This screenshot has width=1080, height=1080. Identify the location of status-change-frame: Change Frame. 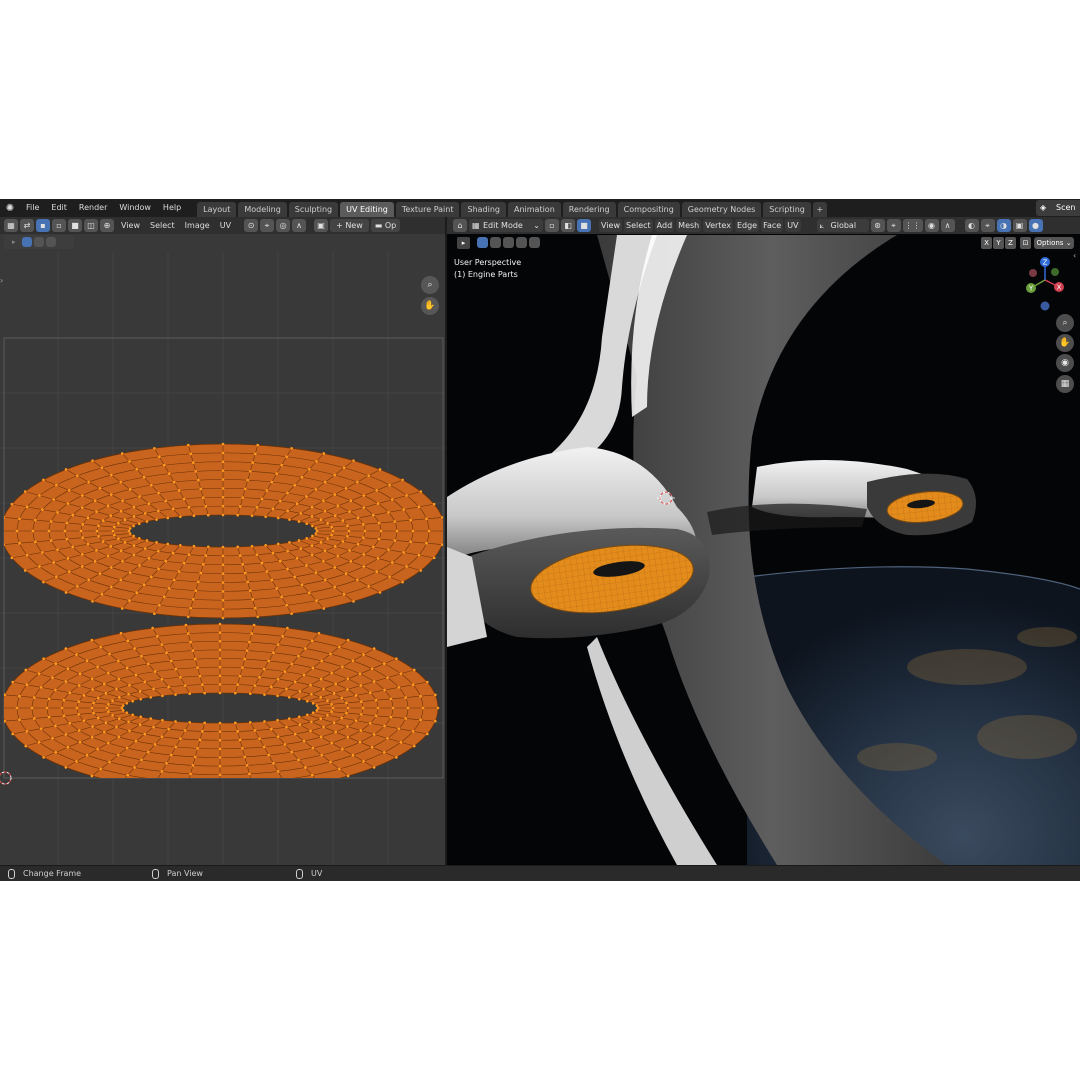
(44, 873).